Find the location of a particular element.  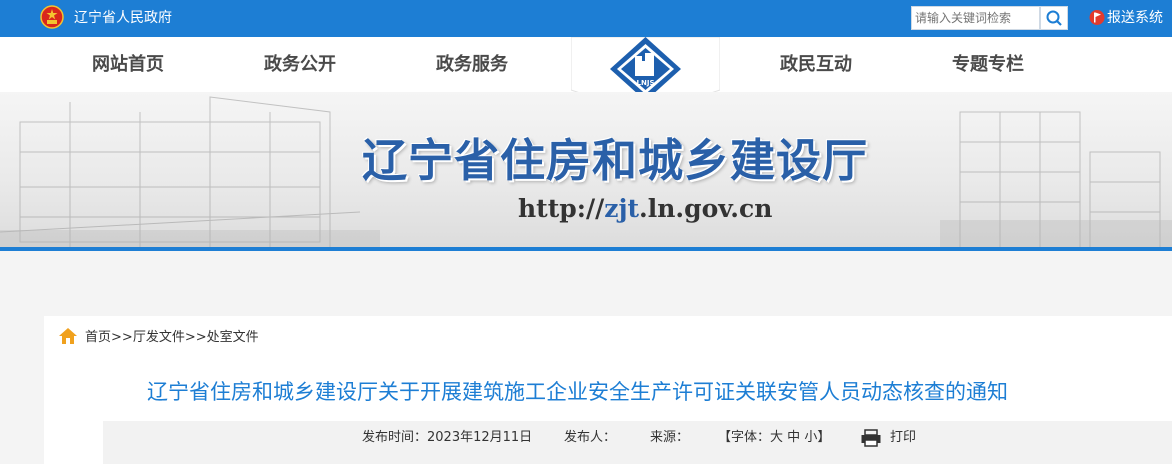

font-large-button: 大 is located at coordinates (776, 437).